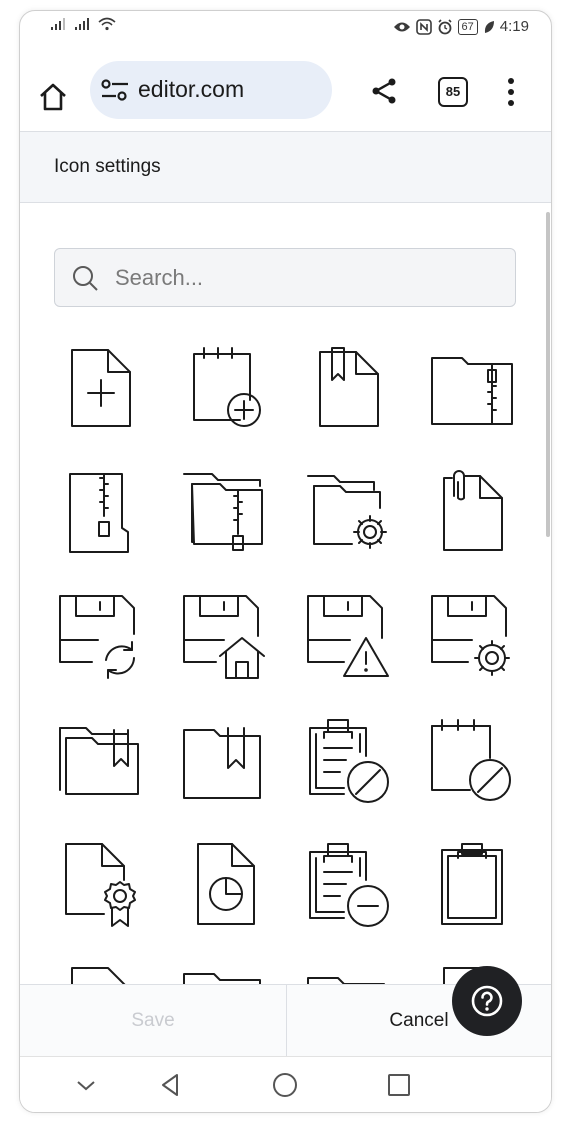  I want to click on clipboard-icon, so click(472, 884).